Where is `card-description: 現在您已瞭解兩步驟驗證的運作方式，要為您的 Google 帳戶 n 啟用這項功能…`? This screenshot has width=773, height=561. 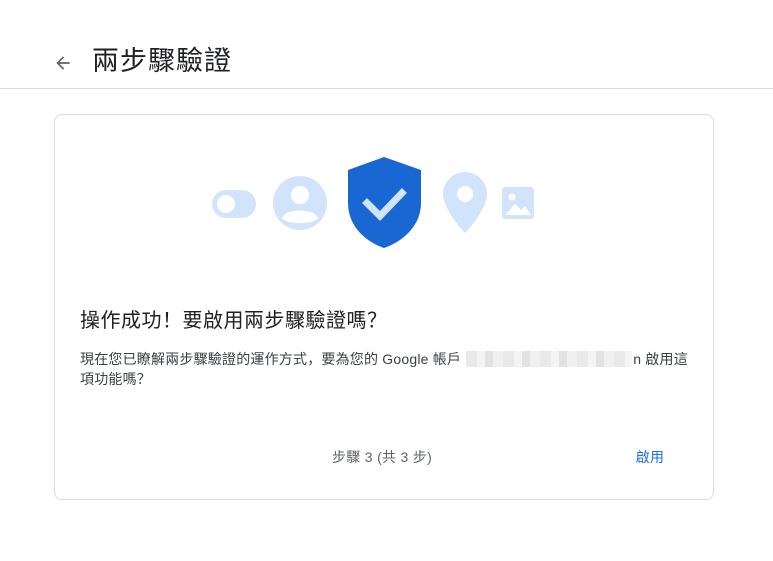
card-description: 現在您已瞭解兩步驟驗證的運作方式，要為您的 Google 帳戶 n 啟用這項功能… is located at coordinates (385, 369).